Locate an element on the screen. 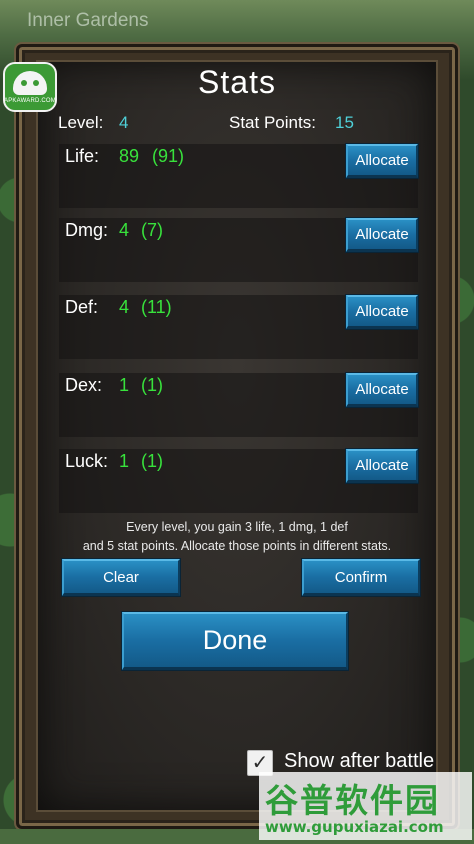  stat-name: Dex: is located at coordinates (84, 385).